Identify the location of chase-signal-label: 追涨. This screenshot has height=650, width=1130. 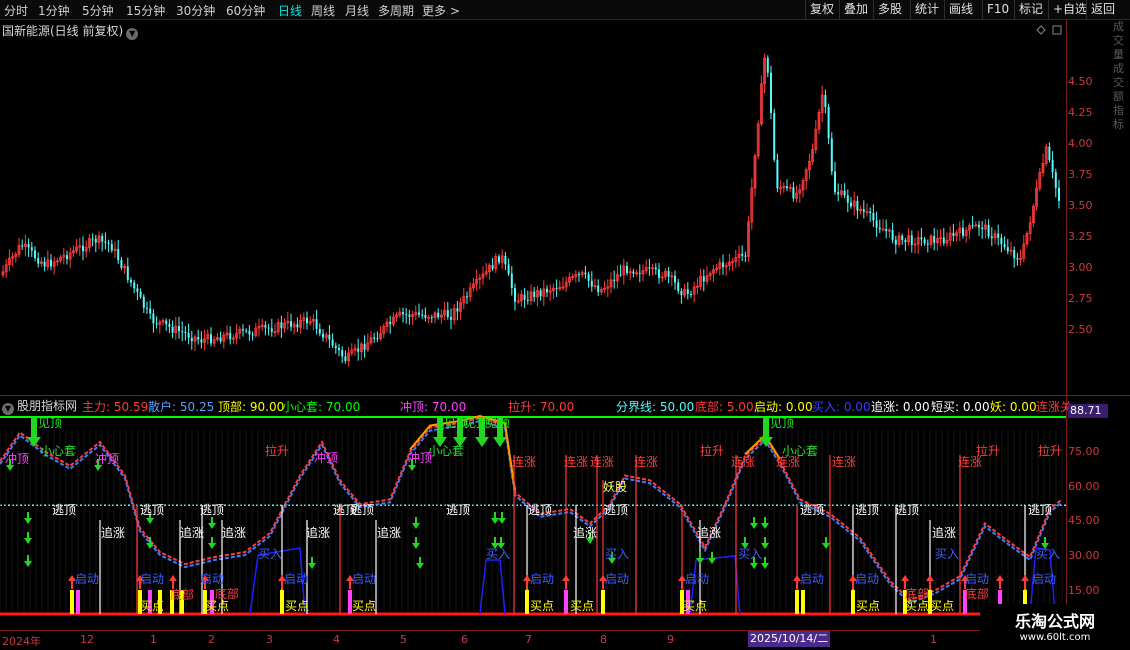
(234, 532).